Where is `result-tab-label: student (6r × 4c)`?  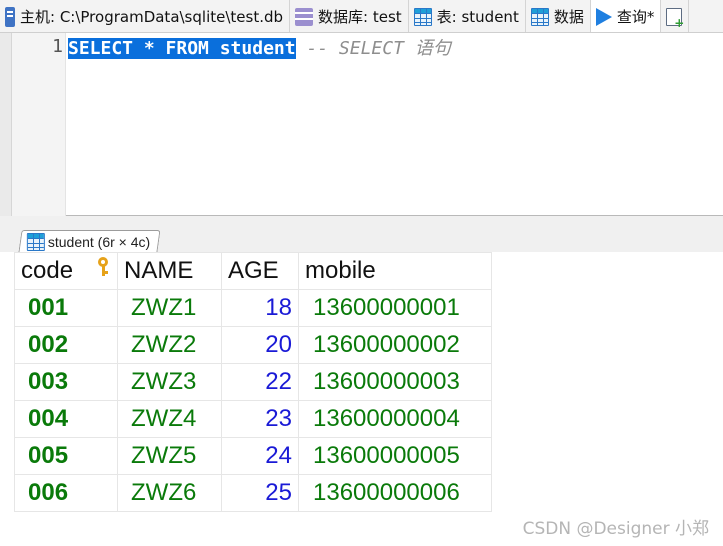
result-tab-label: student (6r × 4c) is located at coordinates (99, 241).